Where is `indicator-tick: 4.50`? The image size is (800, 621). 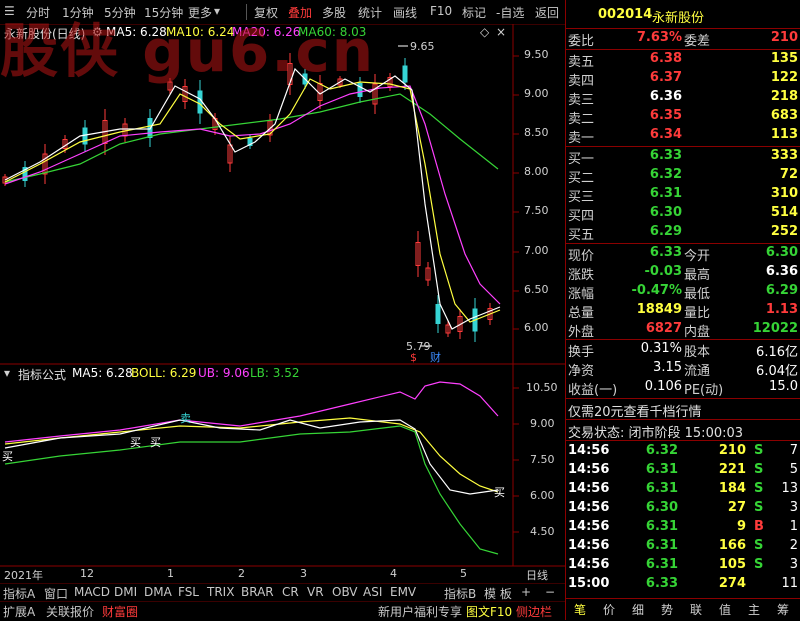
indicator-tick: 4.50 is located at coordinates (542, 531).